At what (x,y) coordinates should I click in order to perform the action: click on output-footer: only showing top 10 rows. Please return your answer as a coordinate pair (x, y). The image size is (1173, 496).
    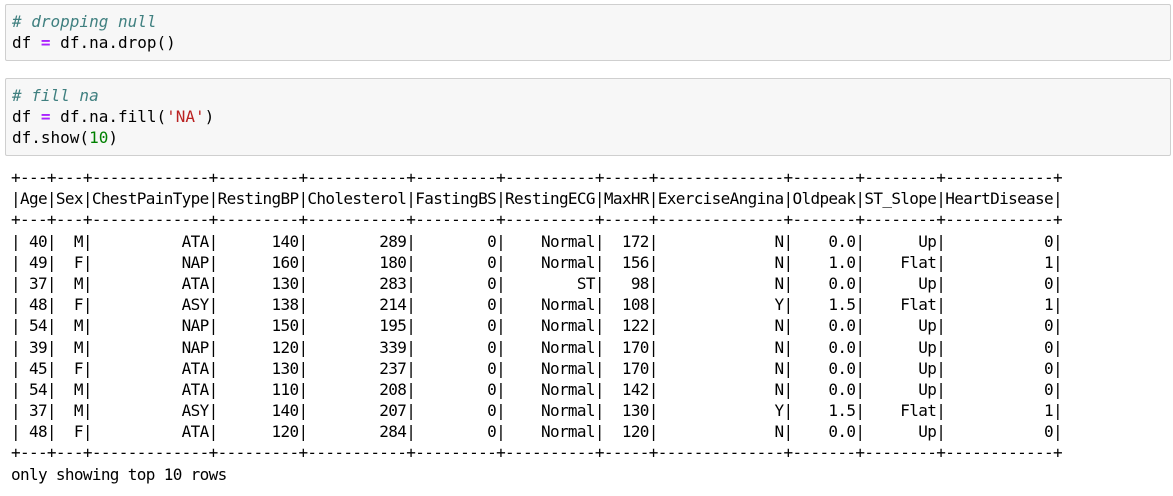
    Looking at the image, I should click on (119, 474).